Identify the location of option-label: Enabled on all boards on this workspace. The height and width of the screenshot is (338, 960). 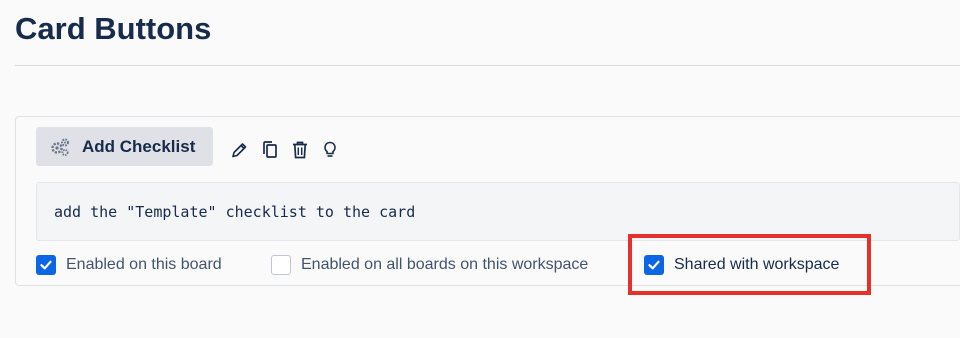
(445, 264).